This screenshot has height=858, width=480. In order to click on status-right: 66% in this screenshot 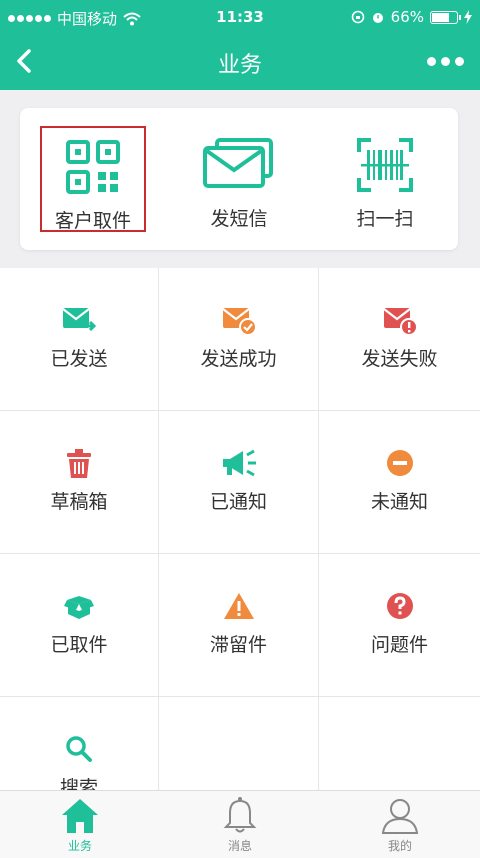, I will do `click(411, 17)`.